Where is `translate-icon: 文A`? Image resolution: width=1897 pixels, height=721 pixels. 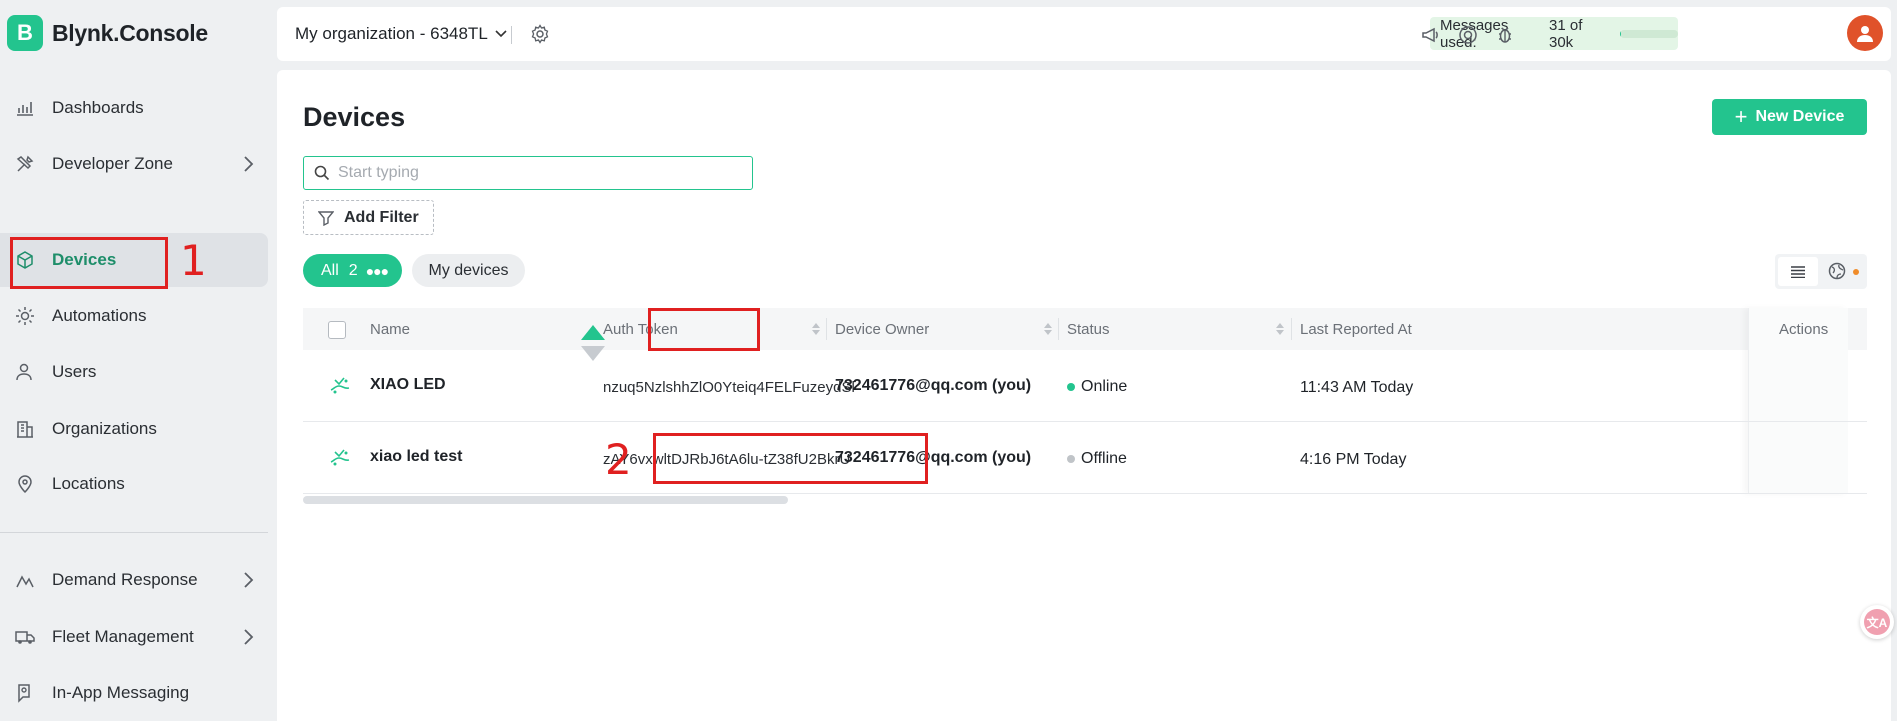 translate-icon: 文A is located at coordinates (1877, 622).